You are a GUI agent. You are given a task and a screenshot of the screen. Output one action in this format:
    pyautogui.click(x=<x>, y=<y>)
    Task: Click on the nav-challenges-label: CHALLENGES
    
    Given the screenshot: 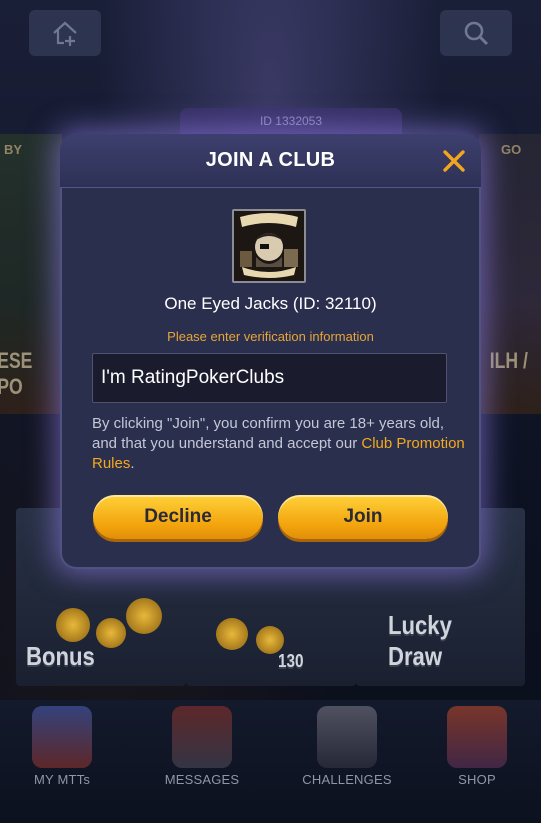 What is the action you would take?
    pyautogui.click(x=347, y=779)
    